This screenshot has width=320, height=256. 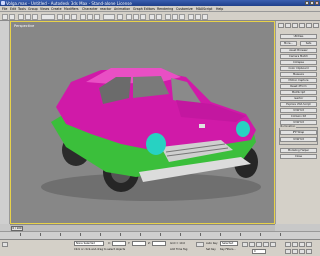 What do you see at coordinates (298, 74) in the screenshot?
I see `measure-button: Measure` at bounding box center [298, 74].